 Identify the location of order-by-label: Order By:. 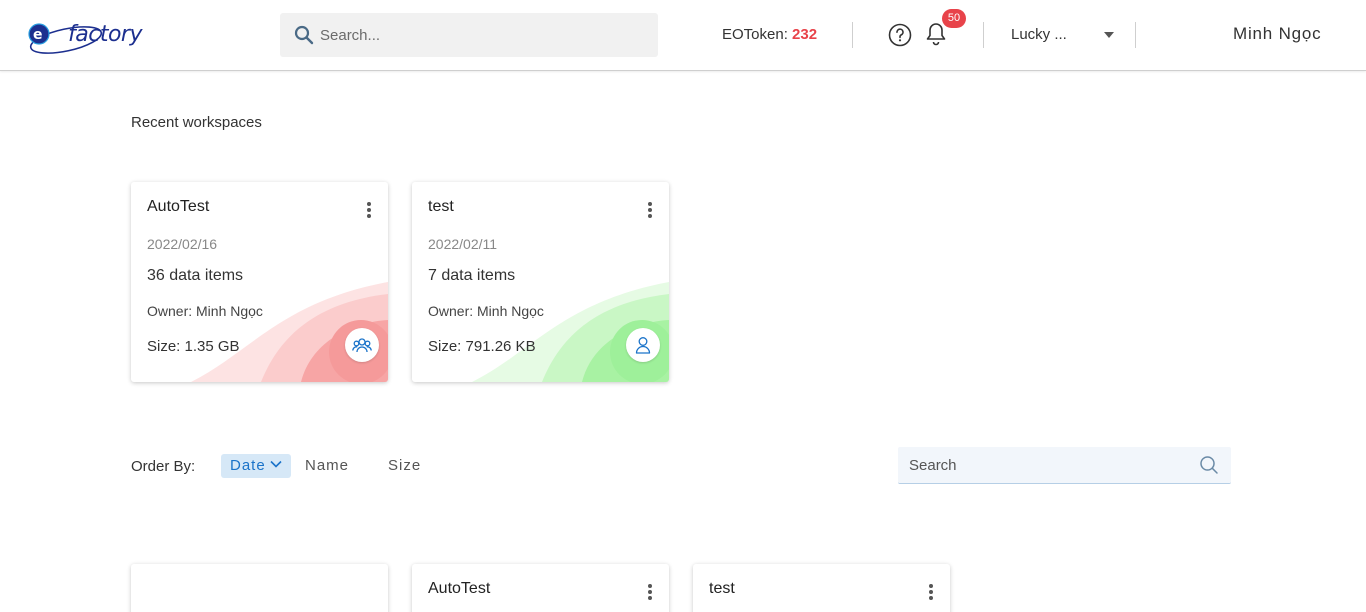
(163, 466).